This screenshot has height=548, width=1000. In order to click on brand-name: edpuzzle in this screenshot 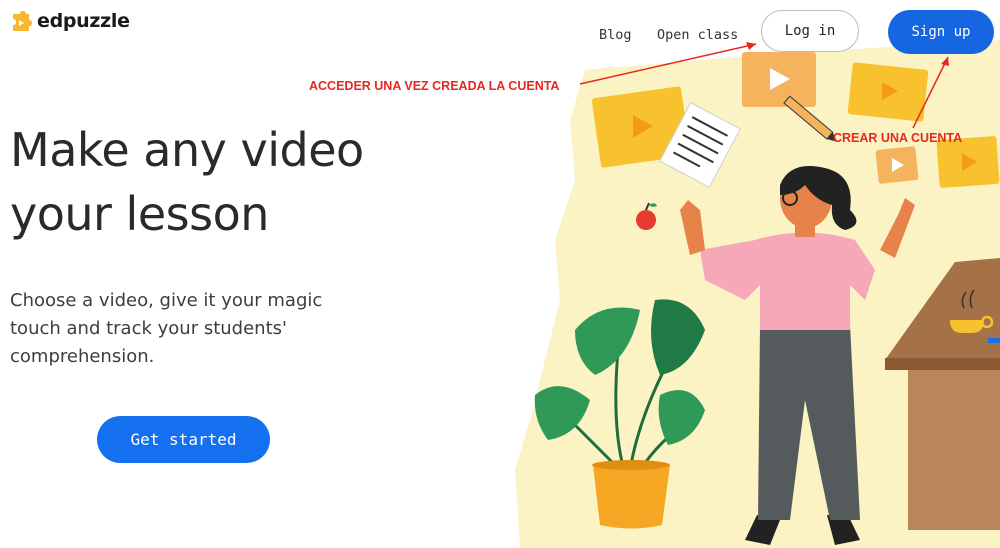, I will do `click(83, 21)`.